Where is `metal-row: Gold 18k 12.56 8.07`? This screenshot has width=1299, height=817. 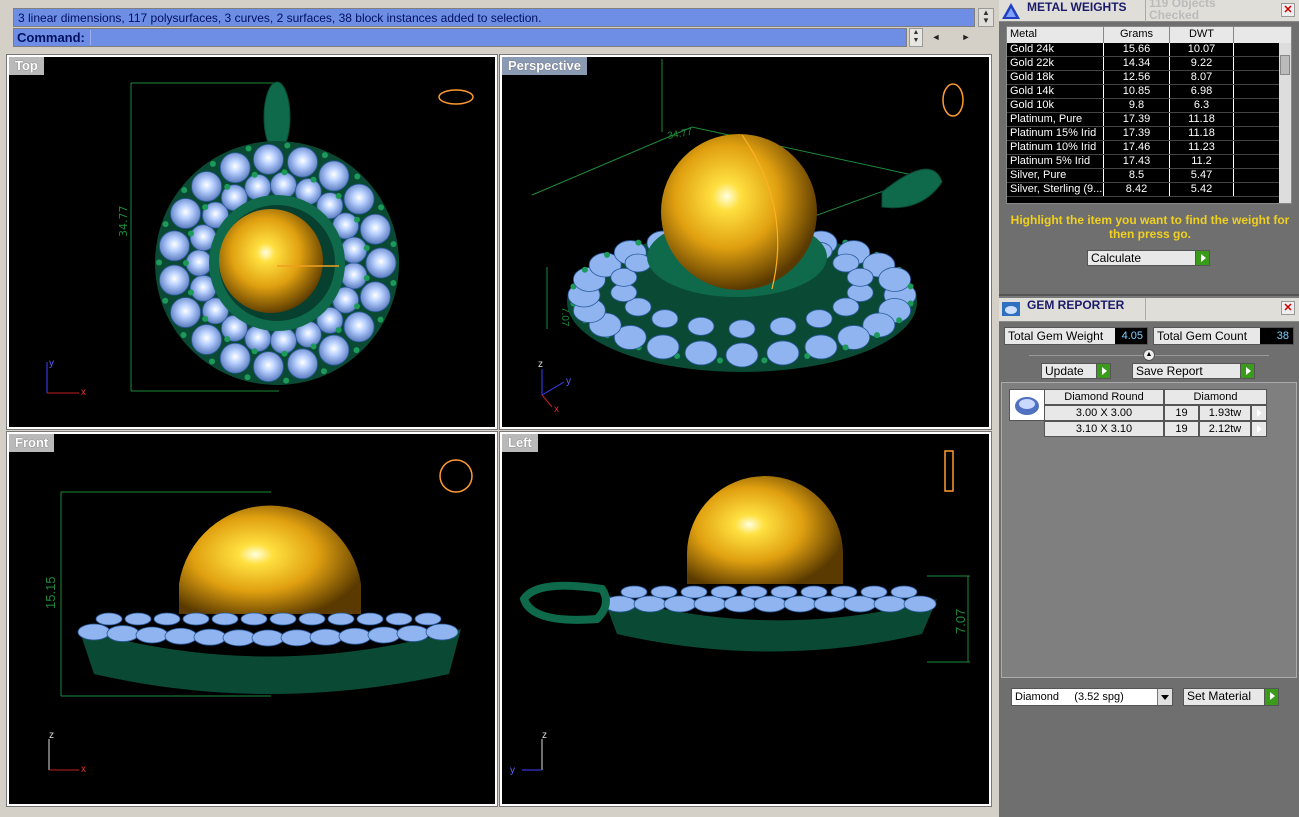 metal-row: Gold 18k 12.56 8.07 is located at coordinates (1149, 78).